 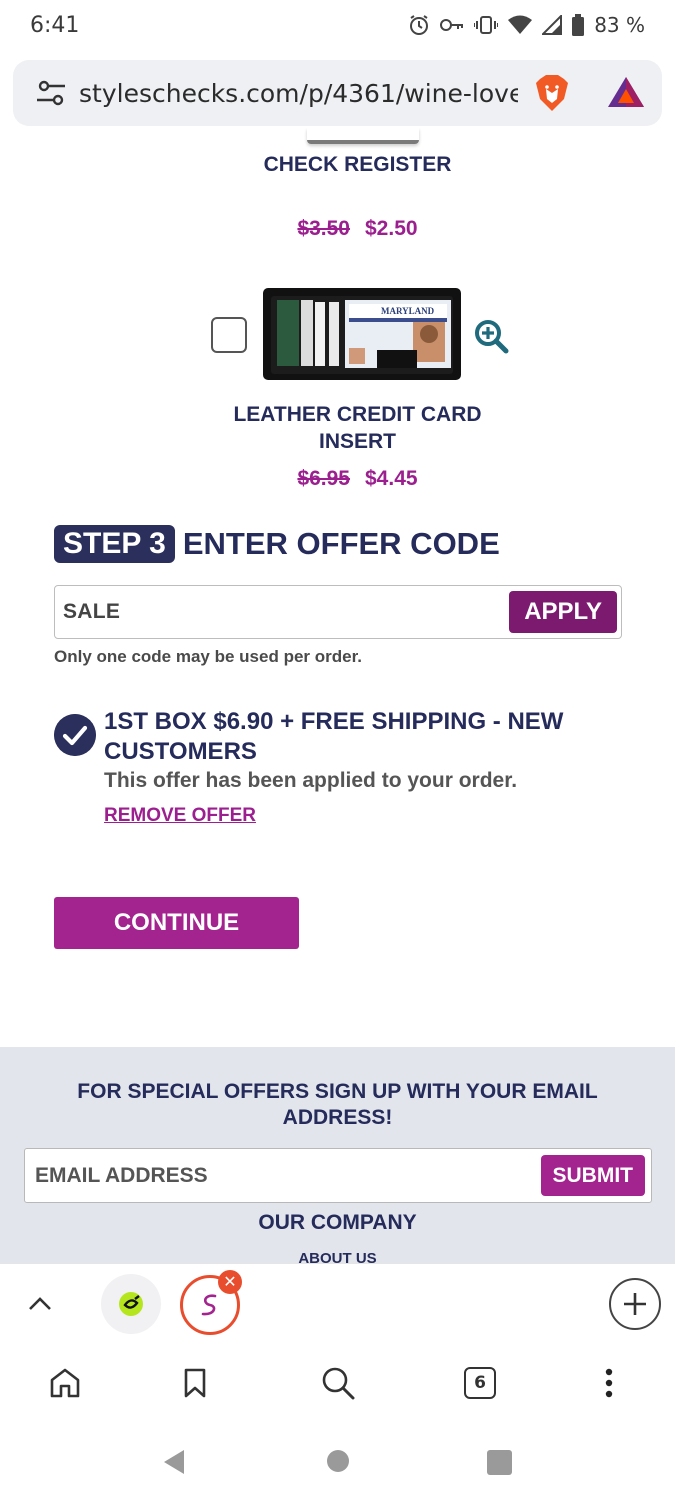 I want to click on step-badge: STEP 3, so click(x=114, y=544).